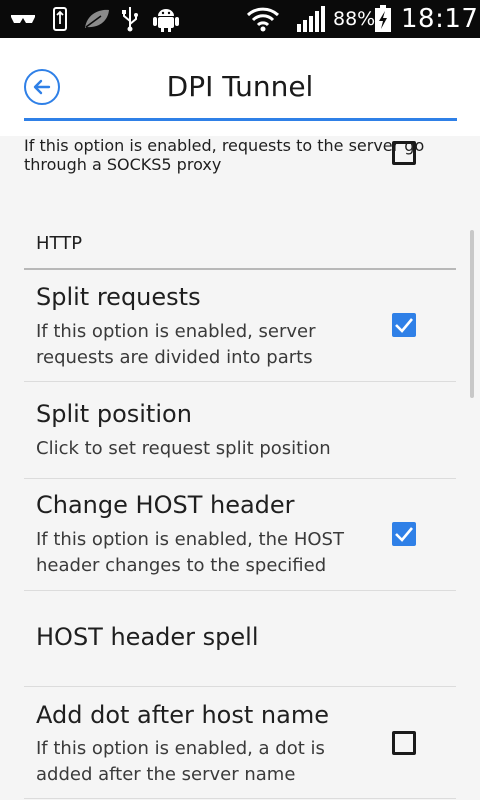  Describe the element at coordinates (383, 18) in the screenshot. I see `battery-charging-icon` at that location.